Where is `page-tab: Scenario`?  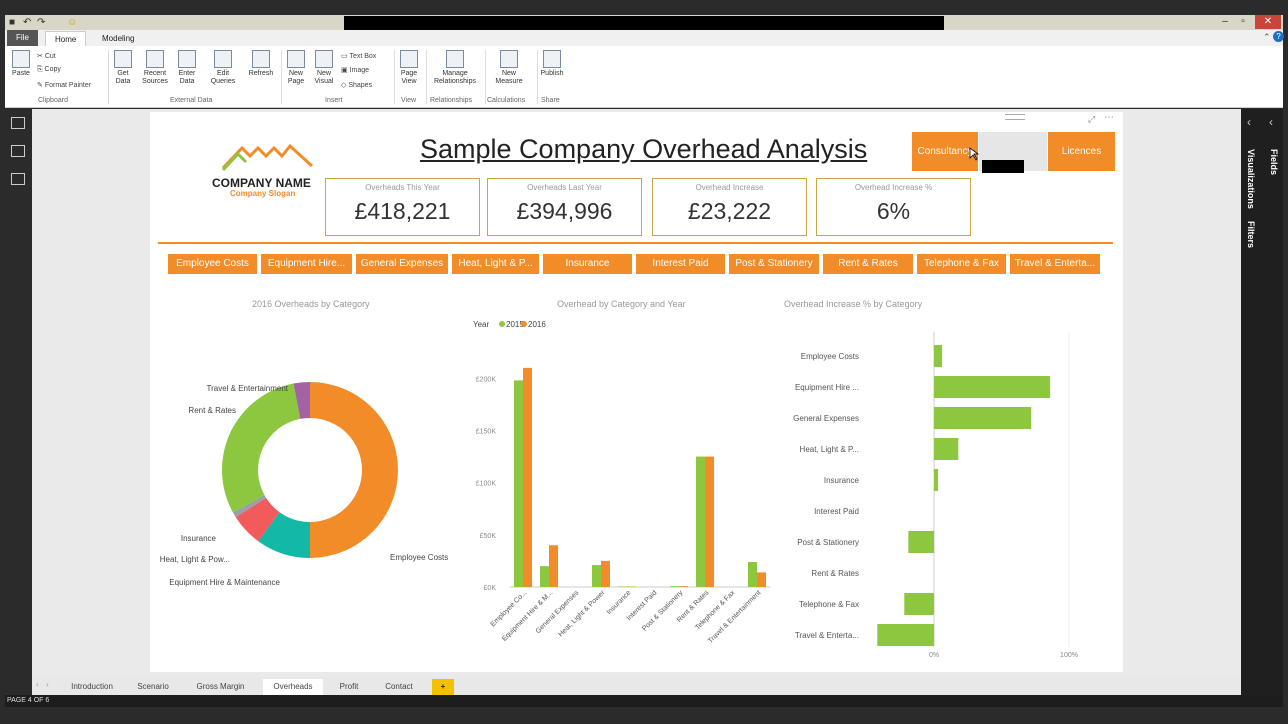
page-tab: Scenario is located at coordinates (153, 687).